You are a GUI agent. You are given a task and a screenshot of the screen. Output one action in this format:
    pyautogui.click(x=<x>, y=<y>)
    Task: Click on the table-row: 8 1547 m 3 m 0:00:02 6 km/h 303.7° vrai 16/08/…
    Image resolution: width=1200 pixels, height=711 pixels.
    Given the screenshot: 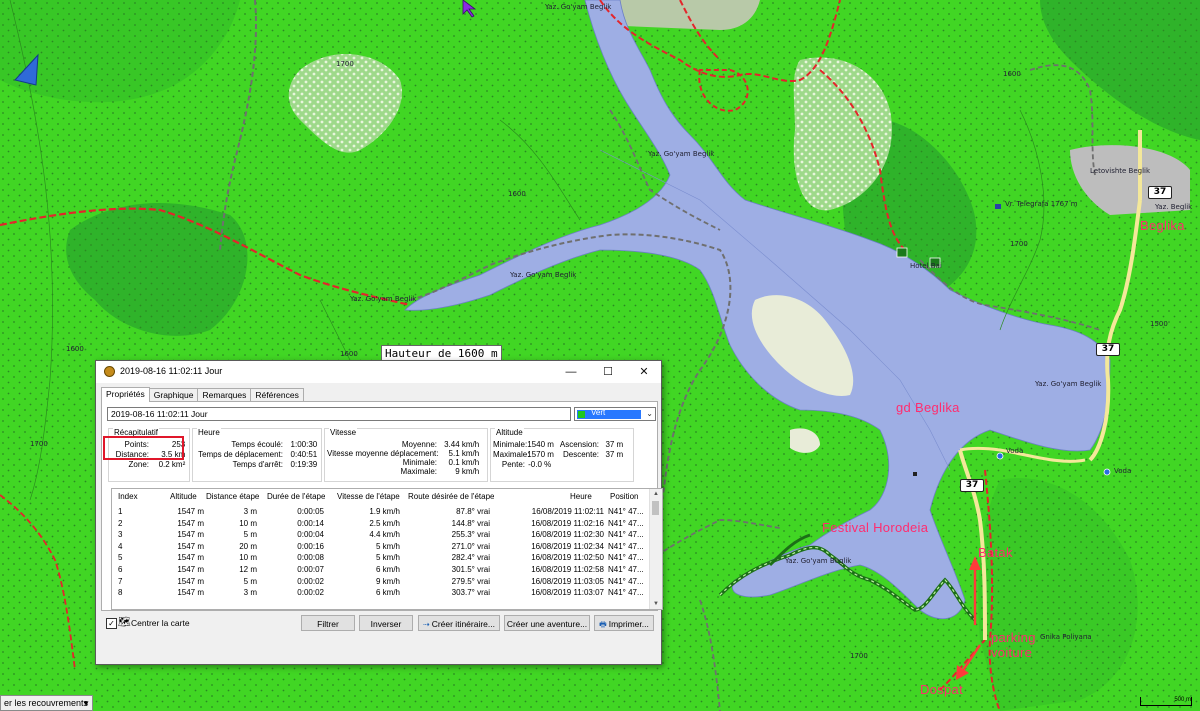 What is the action you would take?
    pyautogui.click(x=380, y=592)
    